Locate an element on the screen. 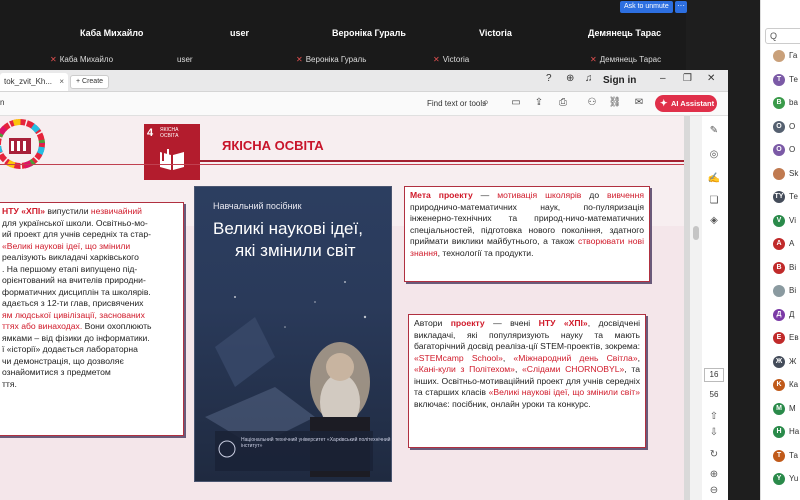  text-span: вивчення is located at coordinates (625, 195).